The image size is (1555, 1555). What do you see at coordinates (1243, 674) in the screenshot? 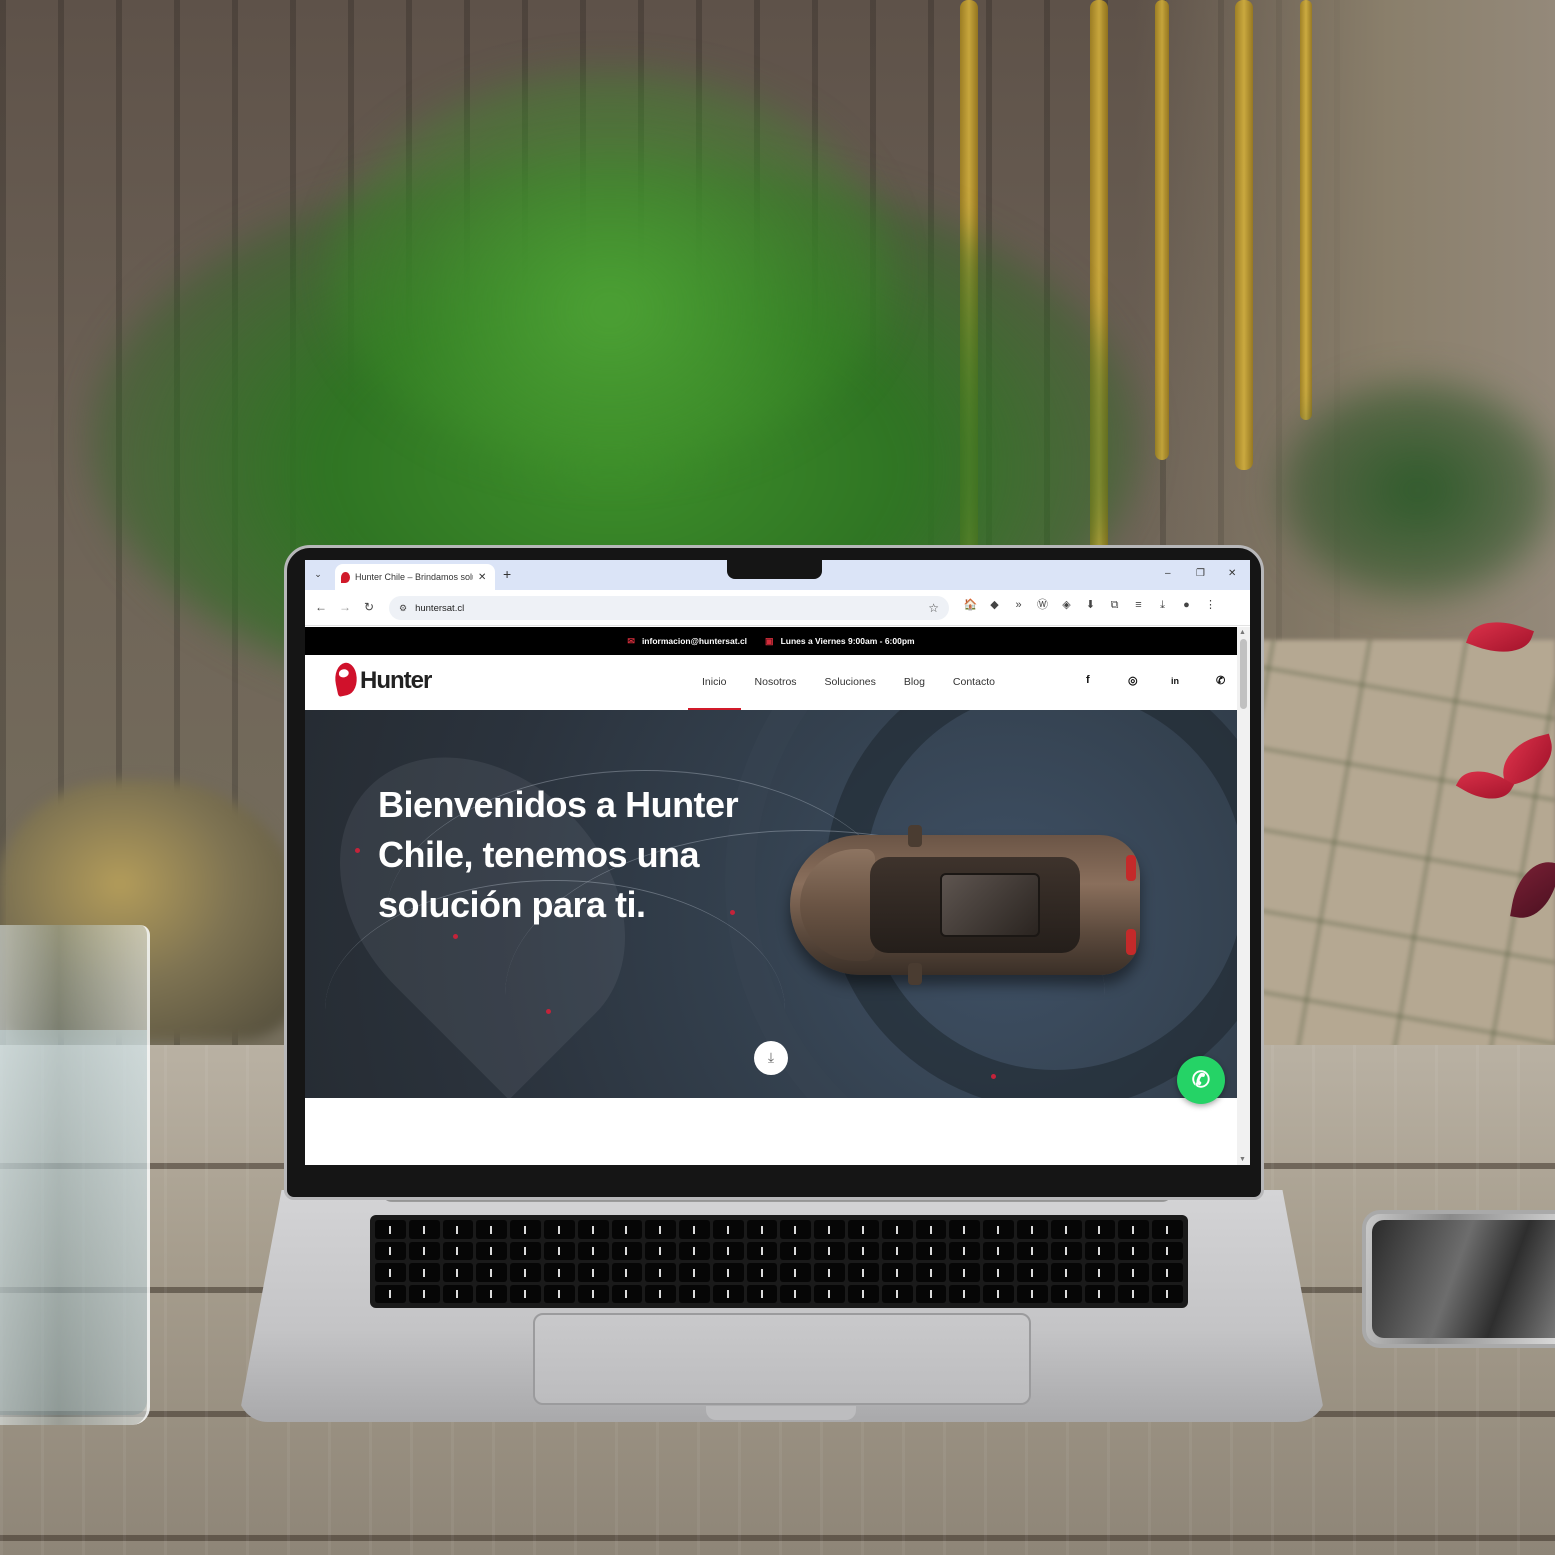
I see `scrollbar-thumb` at bounding box center [1243, 674].